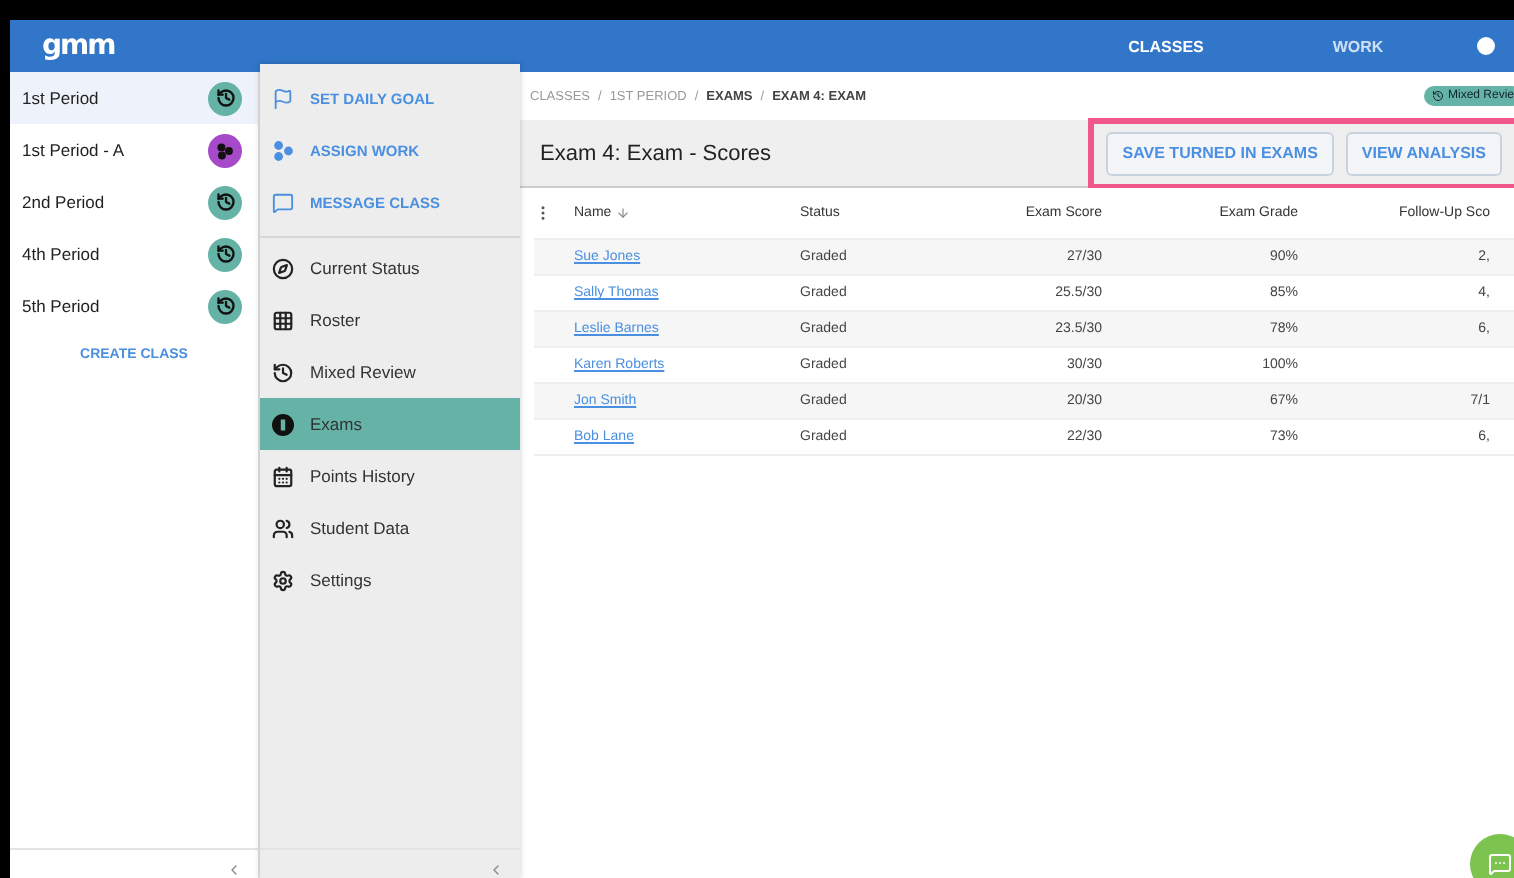 Image resolution: width=1514 pixels, height=878 pixels. What do you see at coordinates (61, 254) in the screenshot?
I see `class-name: 4th Period` at bounding box center [61, 254].